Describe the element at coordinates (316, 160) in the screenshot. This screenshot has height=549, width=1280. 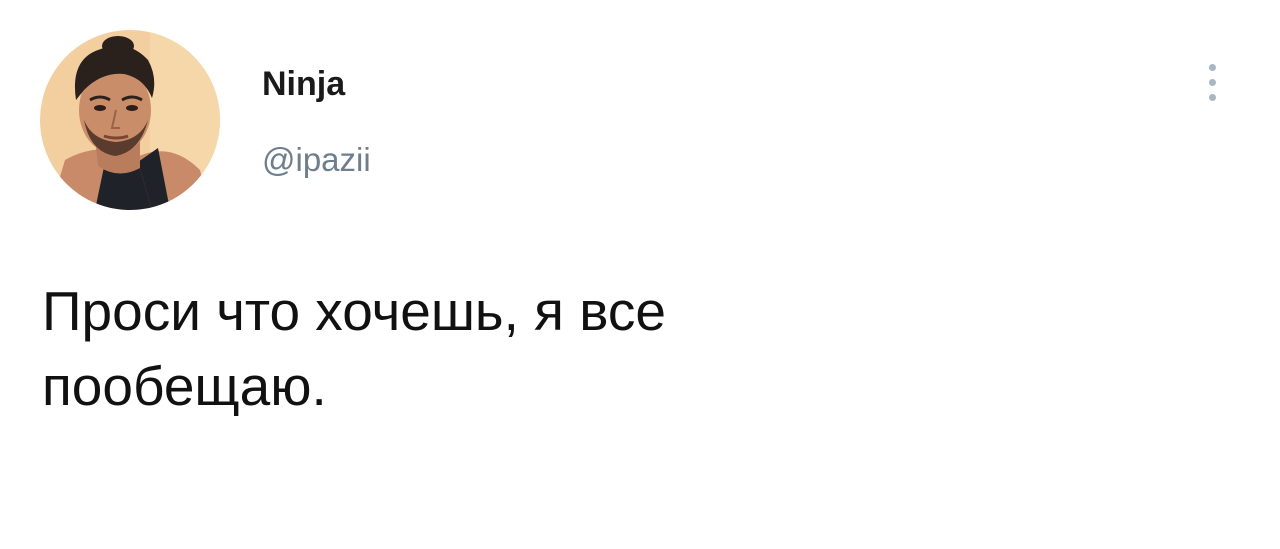
I see `author-handle: @ipazii` at that location.